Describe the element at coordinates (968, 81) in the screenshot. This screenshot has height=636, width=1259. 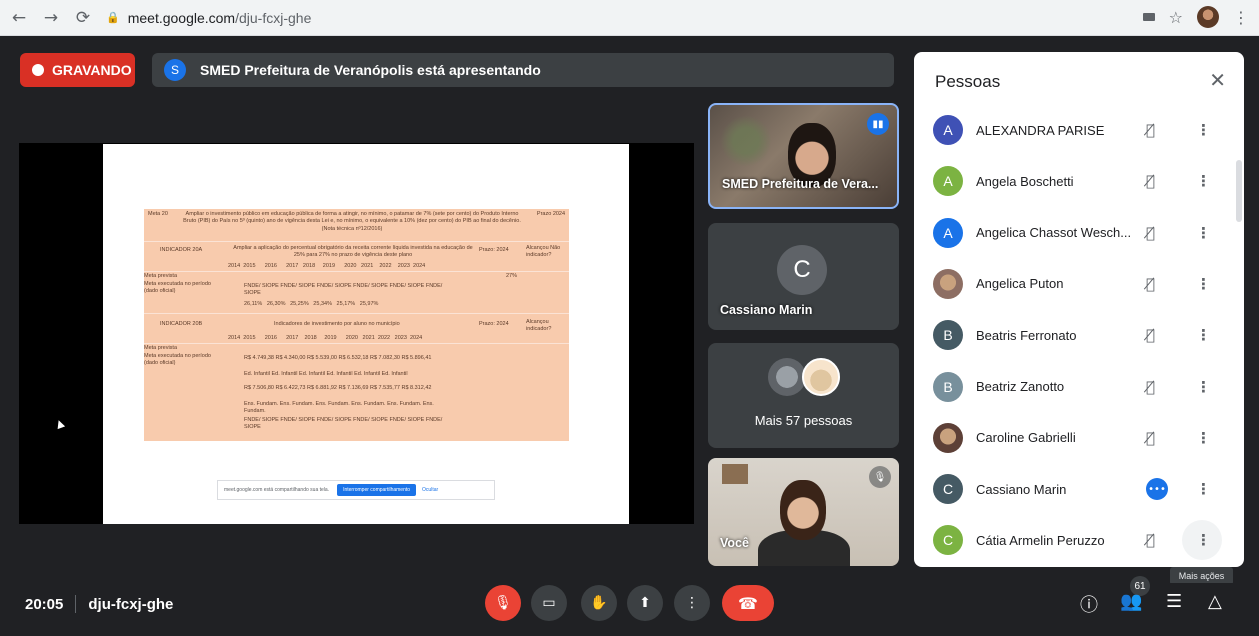
I see `panel-title: Pessoas` at that location.